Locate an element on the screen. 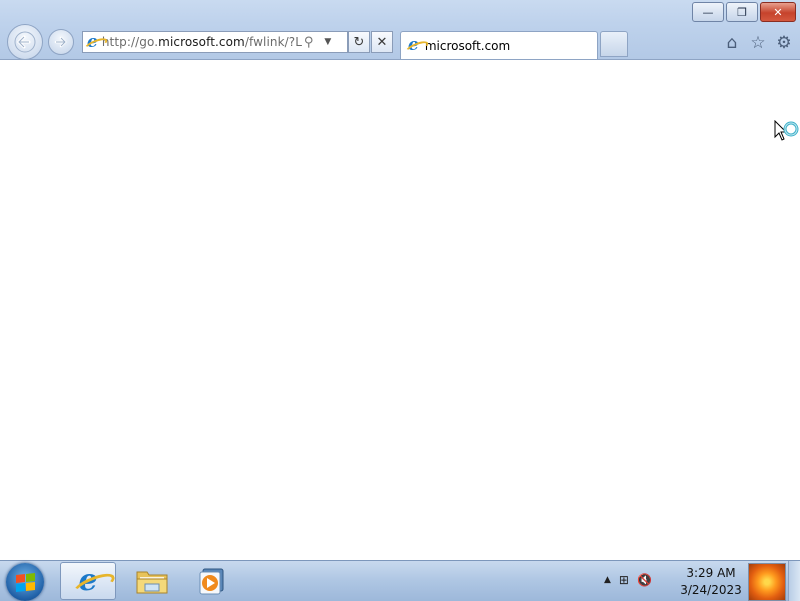 The width and height of the screenshot is (800, 601). refresh-icon: ↻ is located at coordinates (359, 42).